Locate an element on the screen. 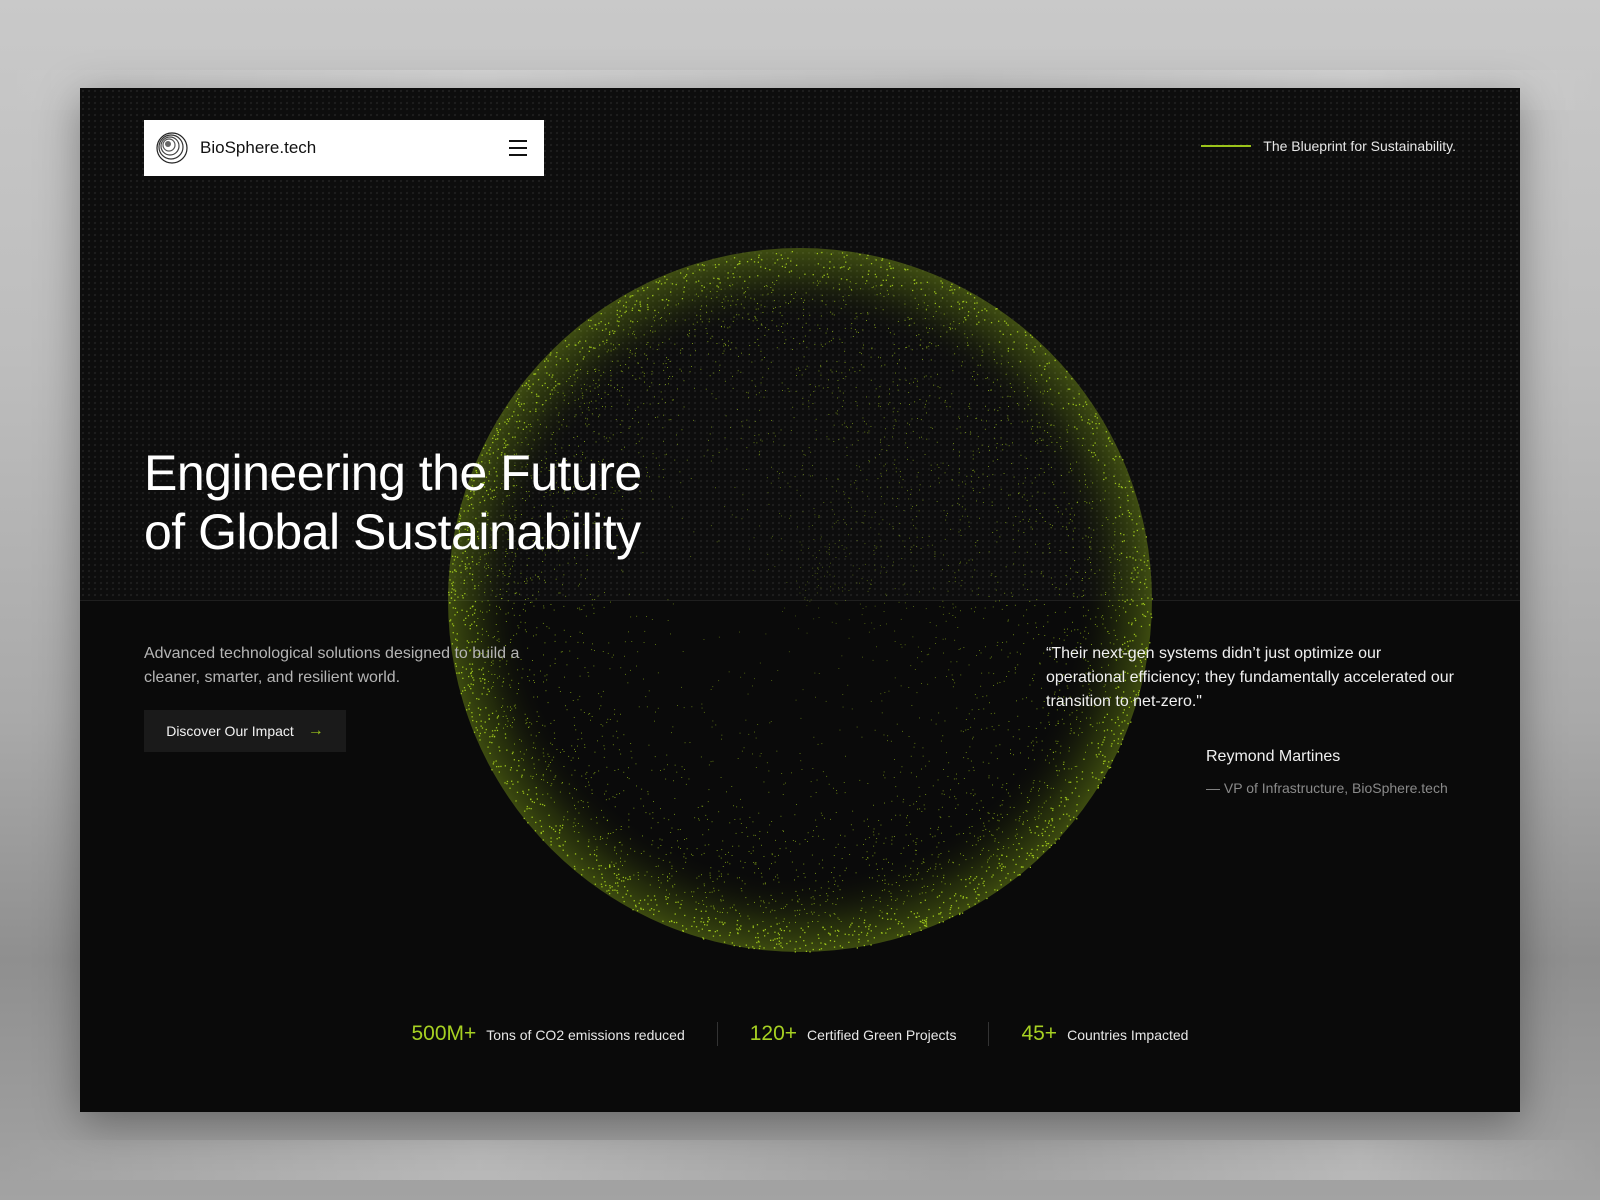 This screenshot has width=1600, height=1200. tagline: The Blueprint for Sustainability. is located at coordinates (1328, 146).